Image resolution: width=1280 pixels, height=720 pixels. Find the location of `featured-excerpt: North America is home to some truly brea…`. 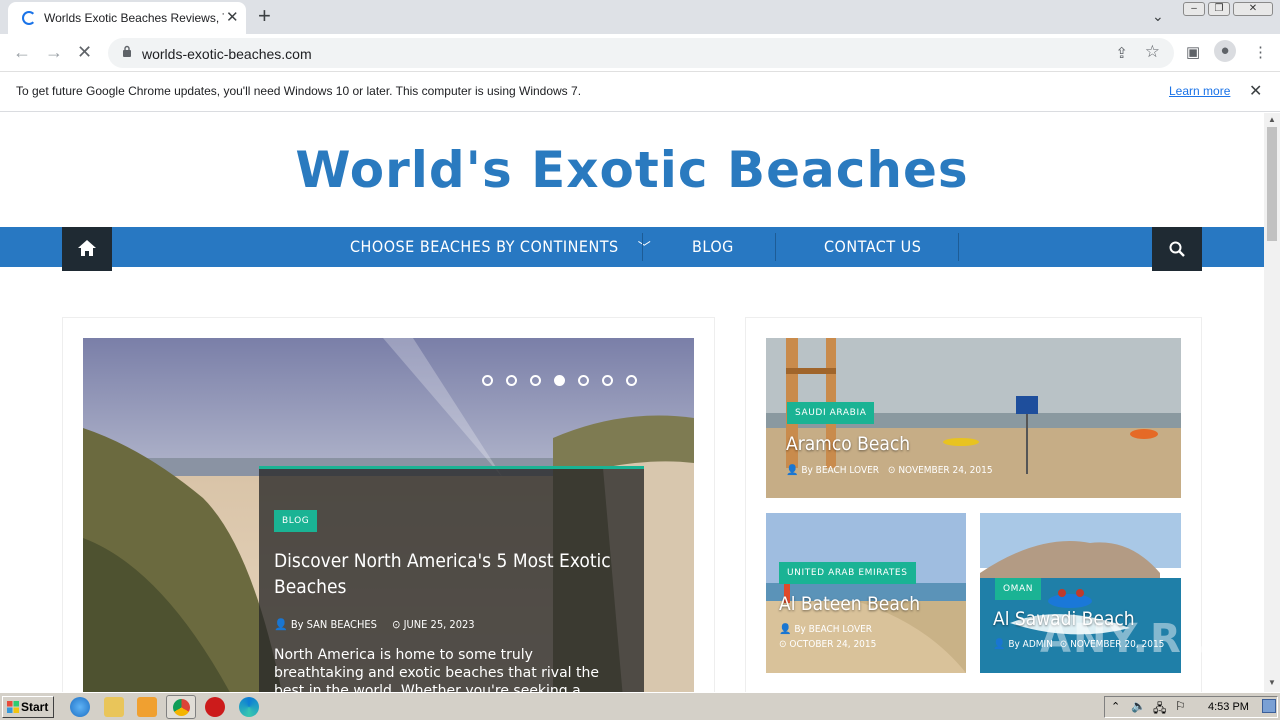

featured-excerpt: North America is home to some truly brea… is located at coordinates (436, 669).